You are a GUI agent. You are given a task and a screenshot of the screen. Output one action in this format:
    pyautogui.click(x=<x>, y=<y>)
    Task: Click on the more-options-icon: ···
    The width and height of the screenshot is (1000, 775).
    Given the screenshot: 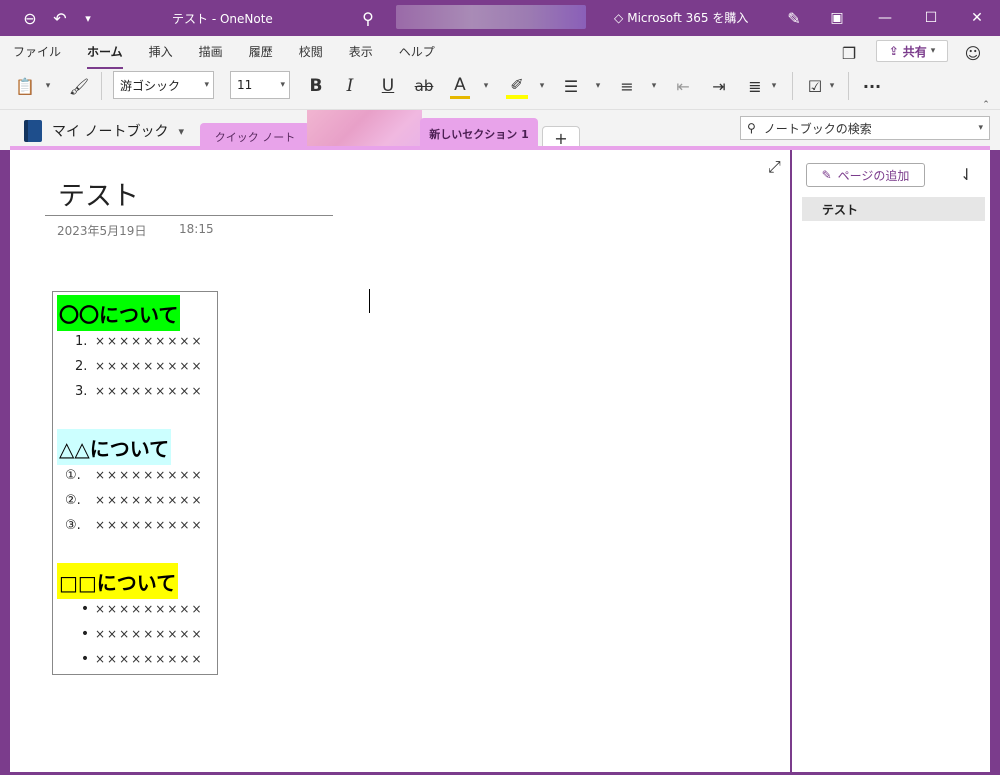 What is the action you would take?
    pyautogui.click(x=872, y=86)
    